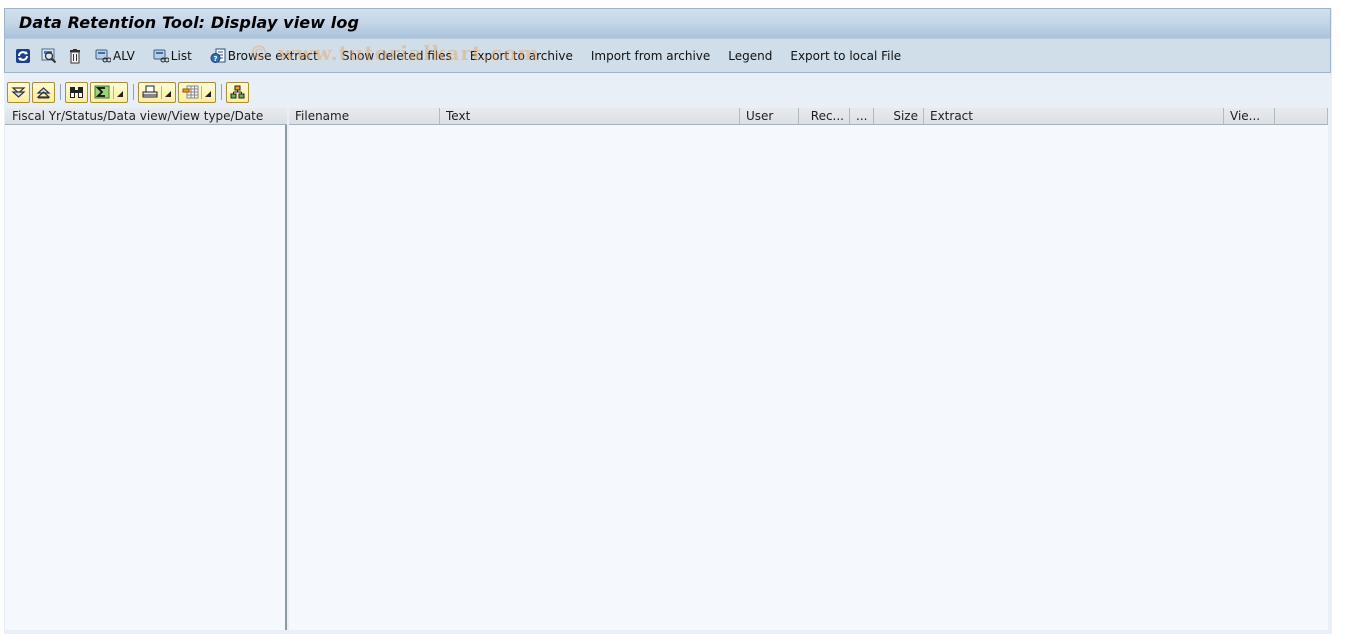  Describe the element at coordinates (899, 116) in the screenshot. I see `column-header-size: Size` at that location.